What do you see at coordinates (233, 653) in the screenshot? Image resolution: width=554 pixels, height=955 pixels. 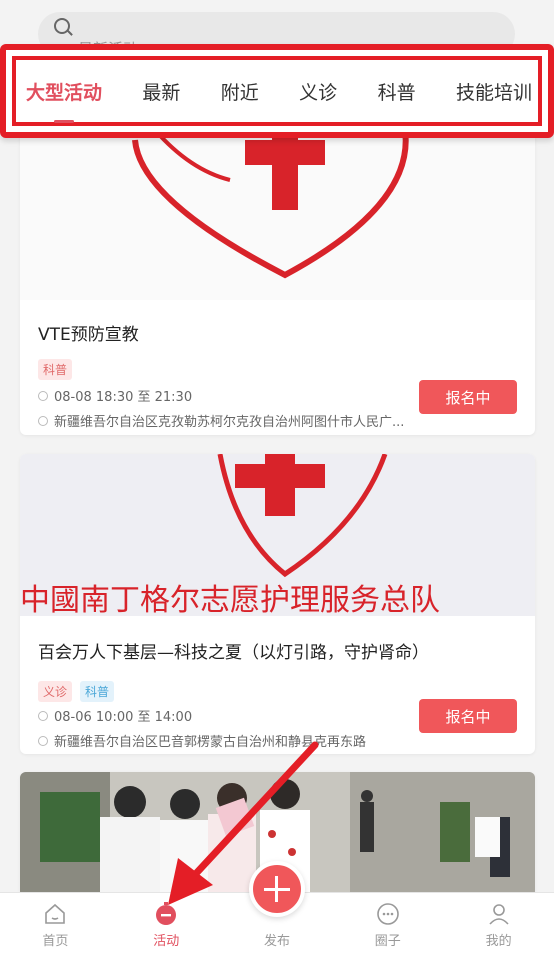 I see `activity-title: 百会万人下基层—科技之夏（以灯引路，守护肾命）` at bounding box center [233, 653].